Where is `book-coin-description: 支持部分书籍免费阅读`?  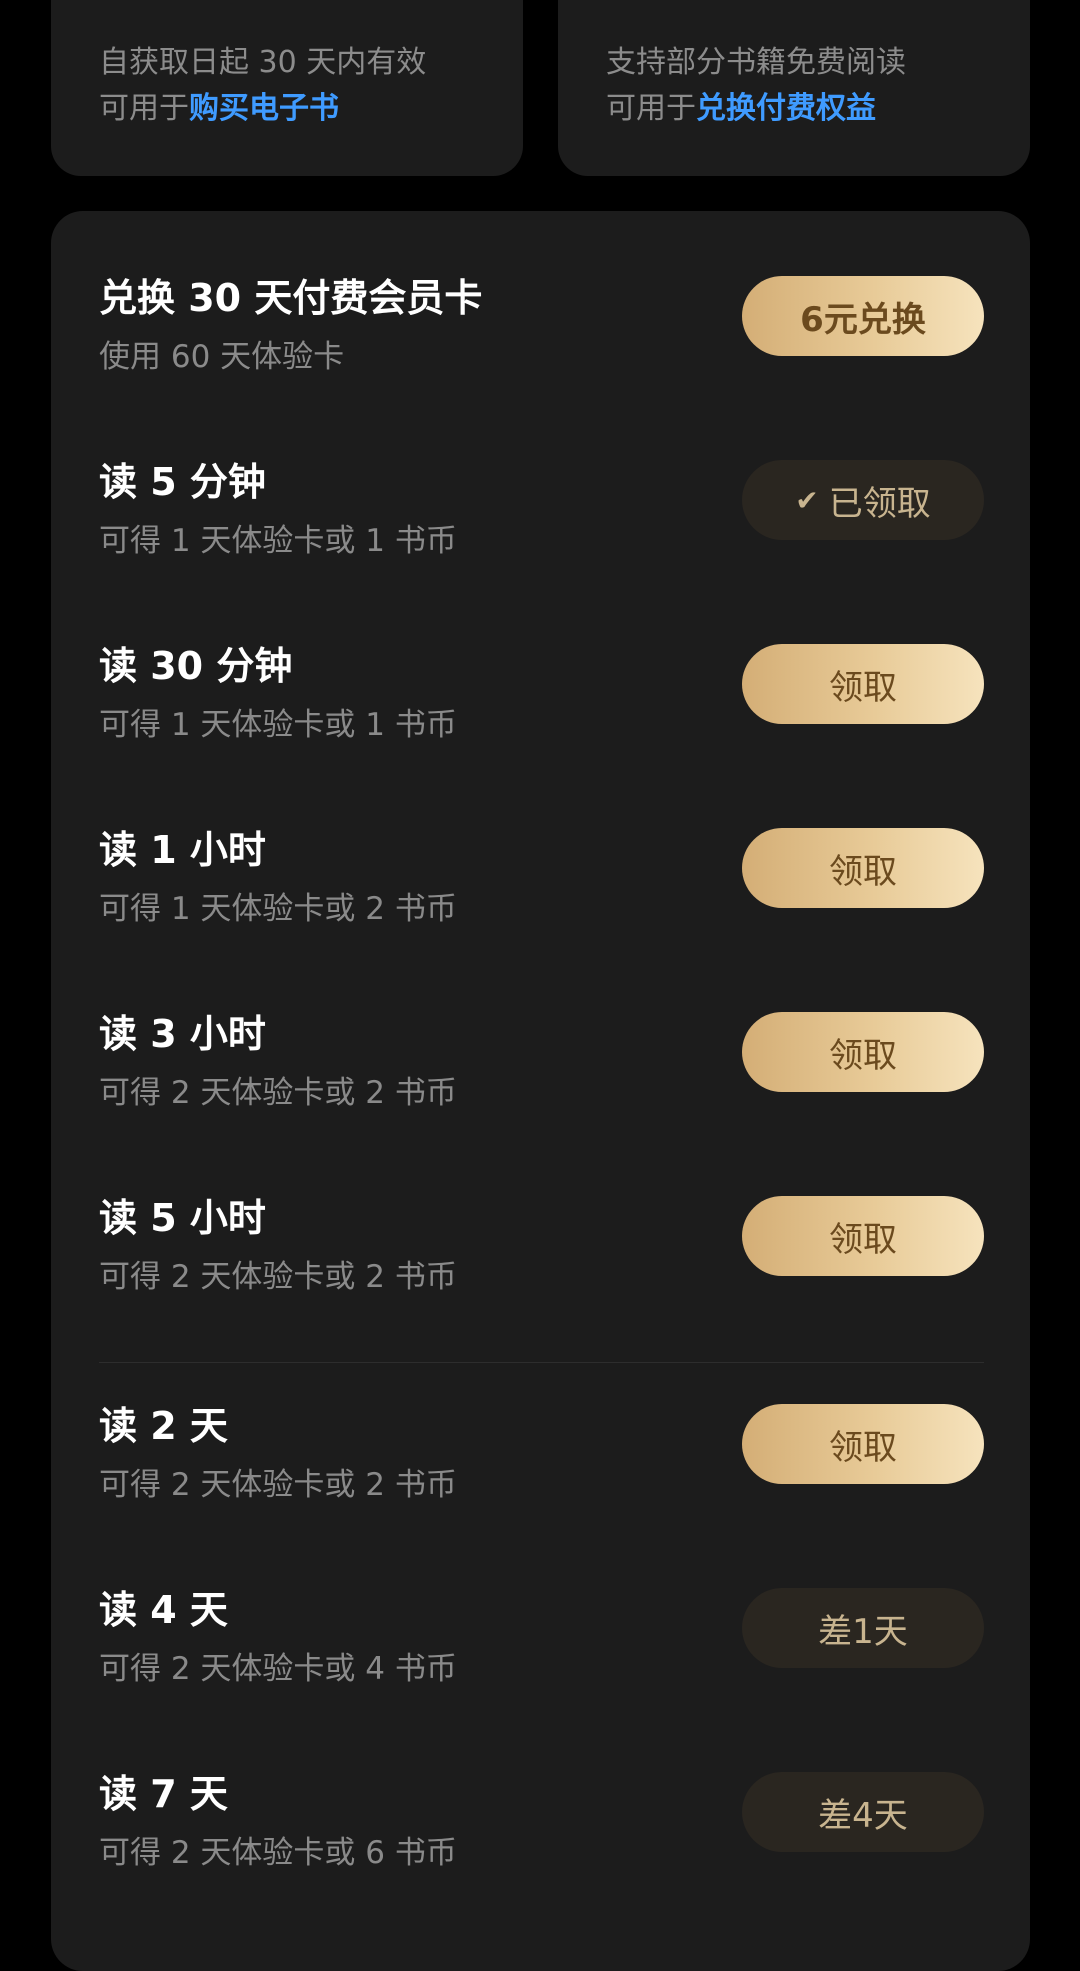
book-coin-description: 支持部分书籍免费阅读 is located at coordinates (756, 62).